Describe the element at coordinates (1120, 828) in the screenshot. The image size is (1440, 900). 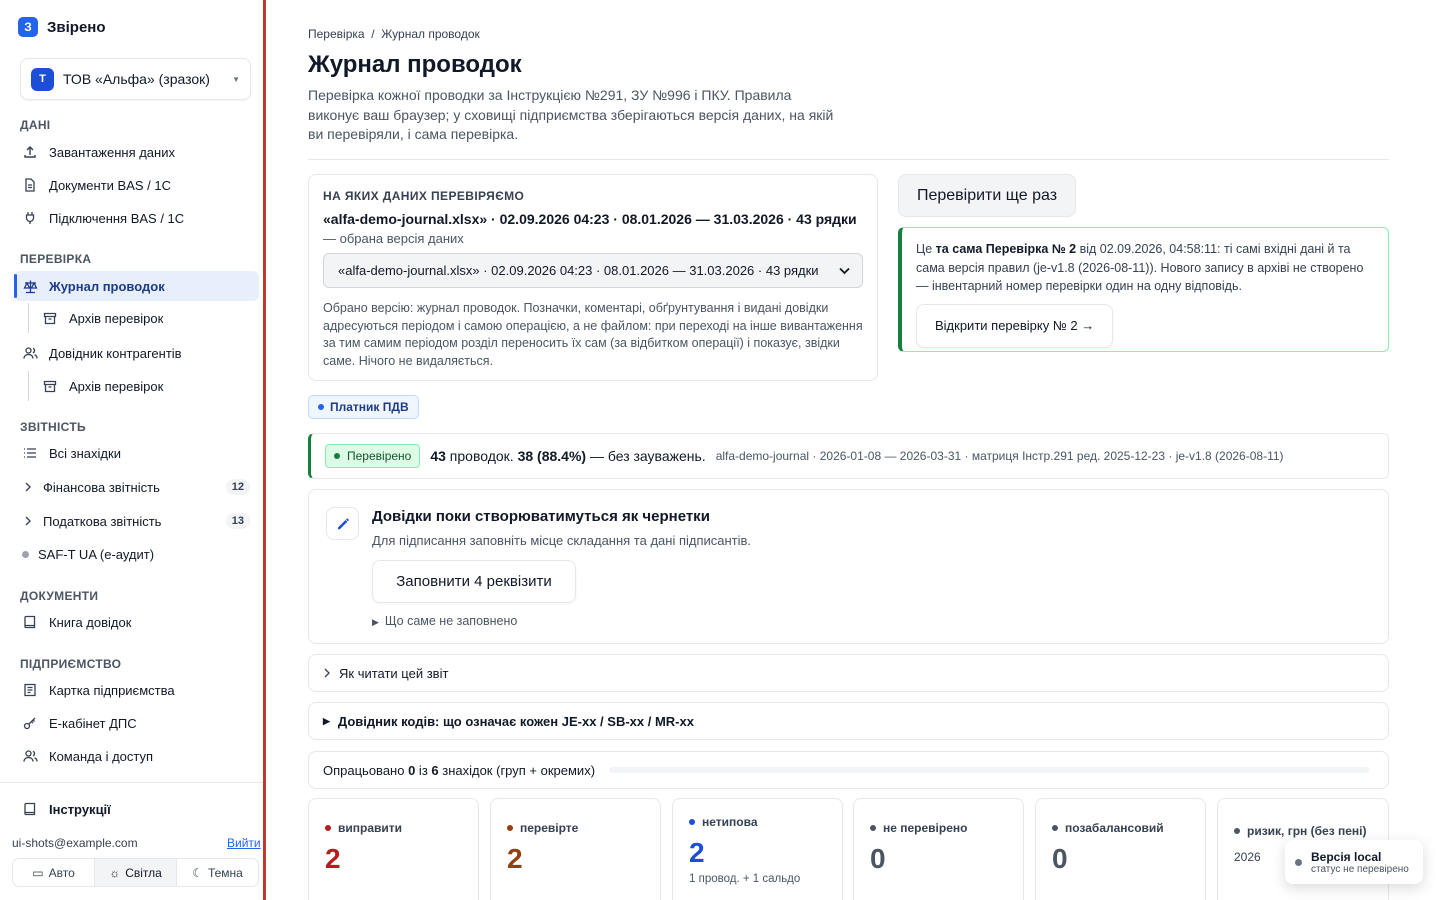
I see `kpi-label: позабалансовий` at that location.